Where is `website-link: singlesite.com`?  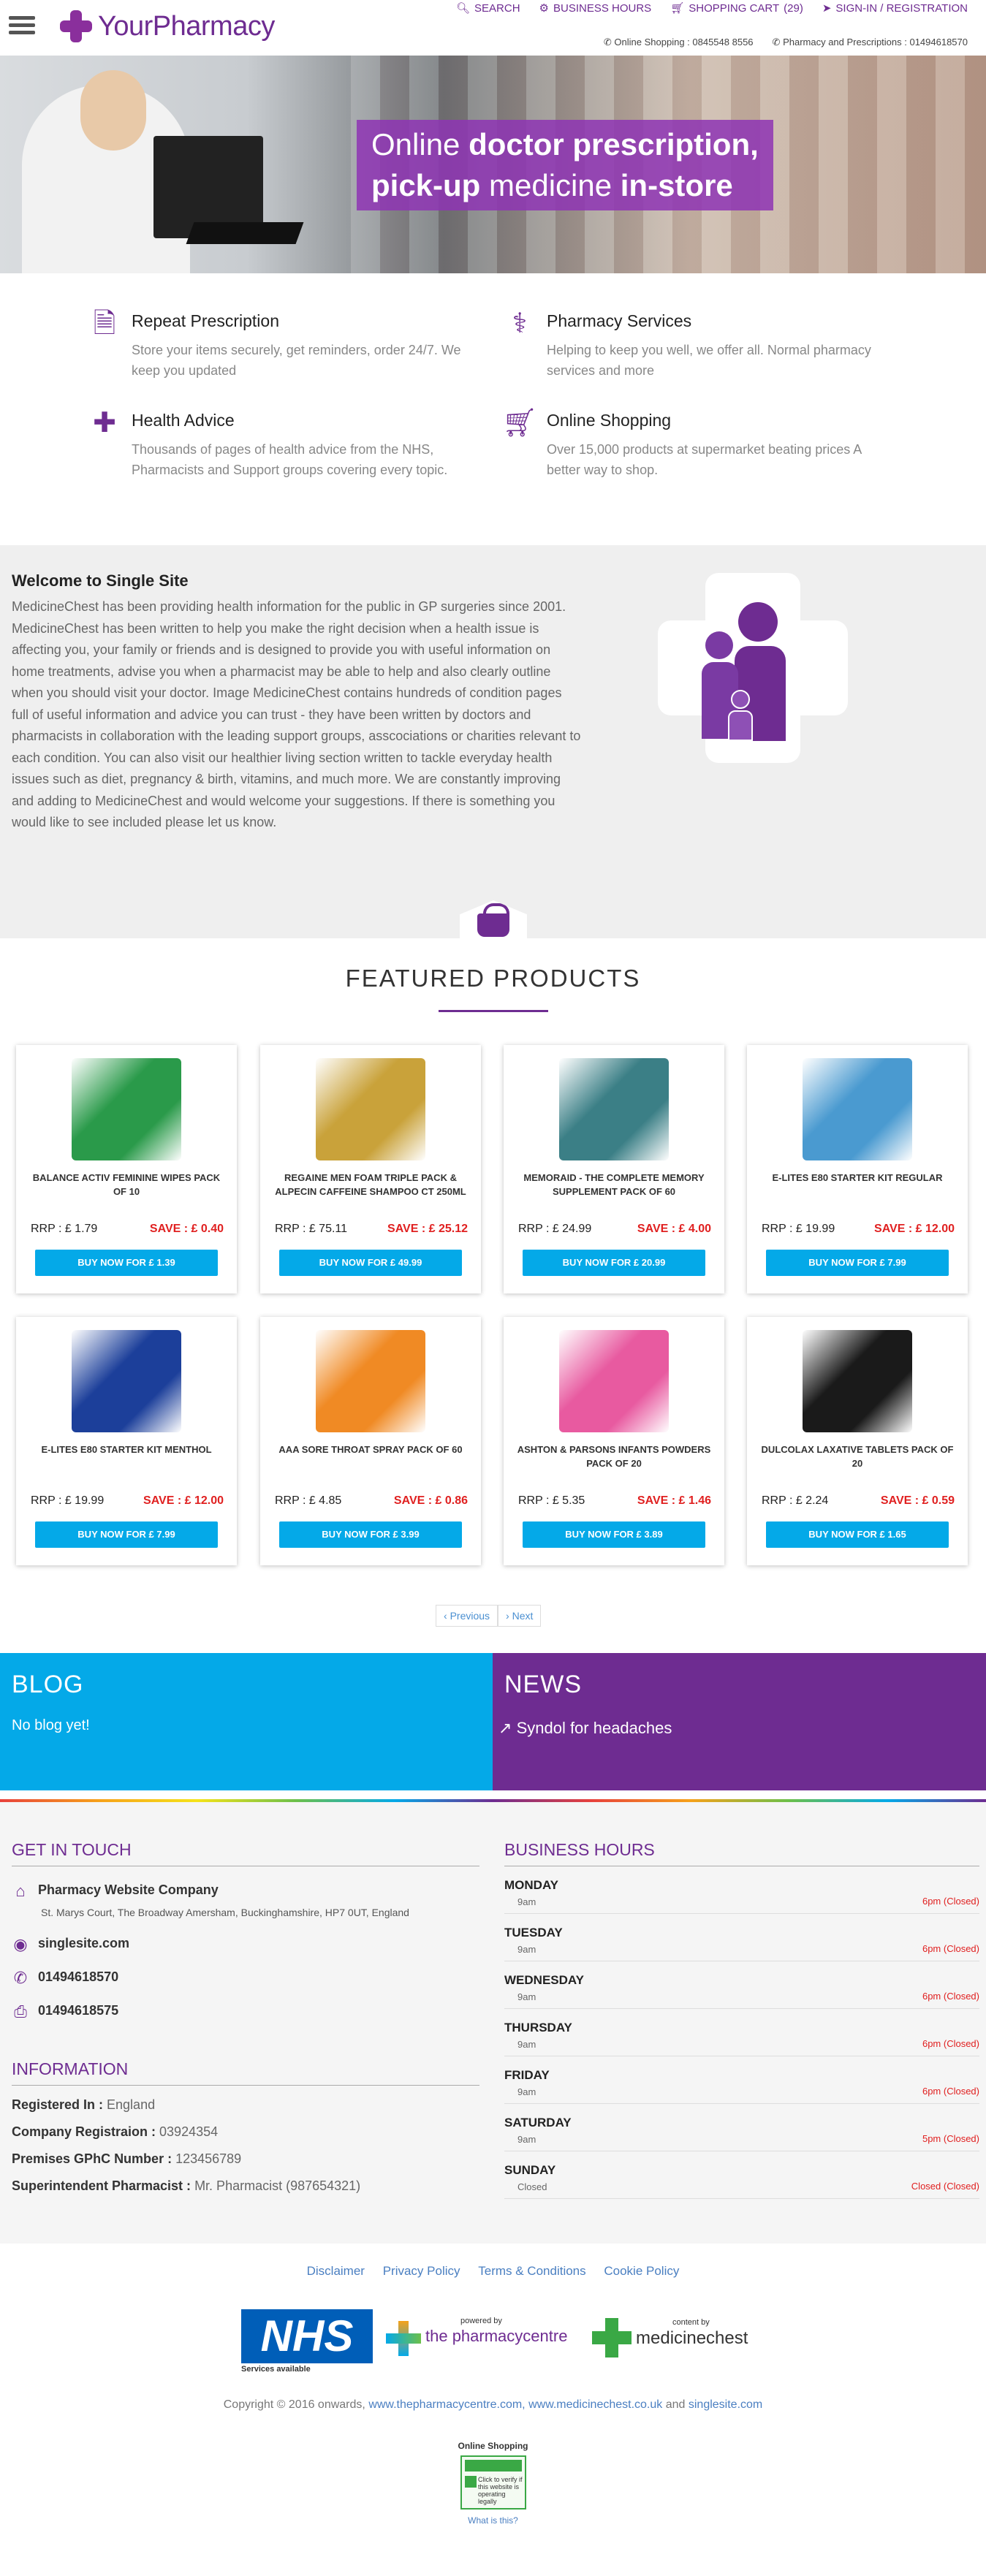 website-link: singlesite.com is located at coordinates (83, 1944).